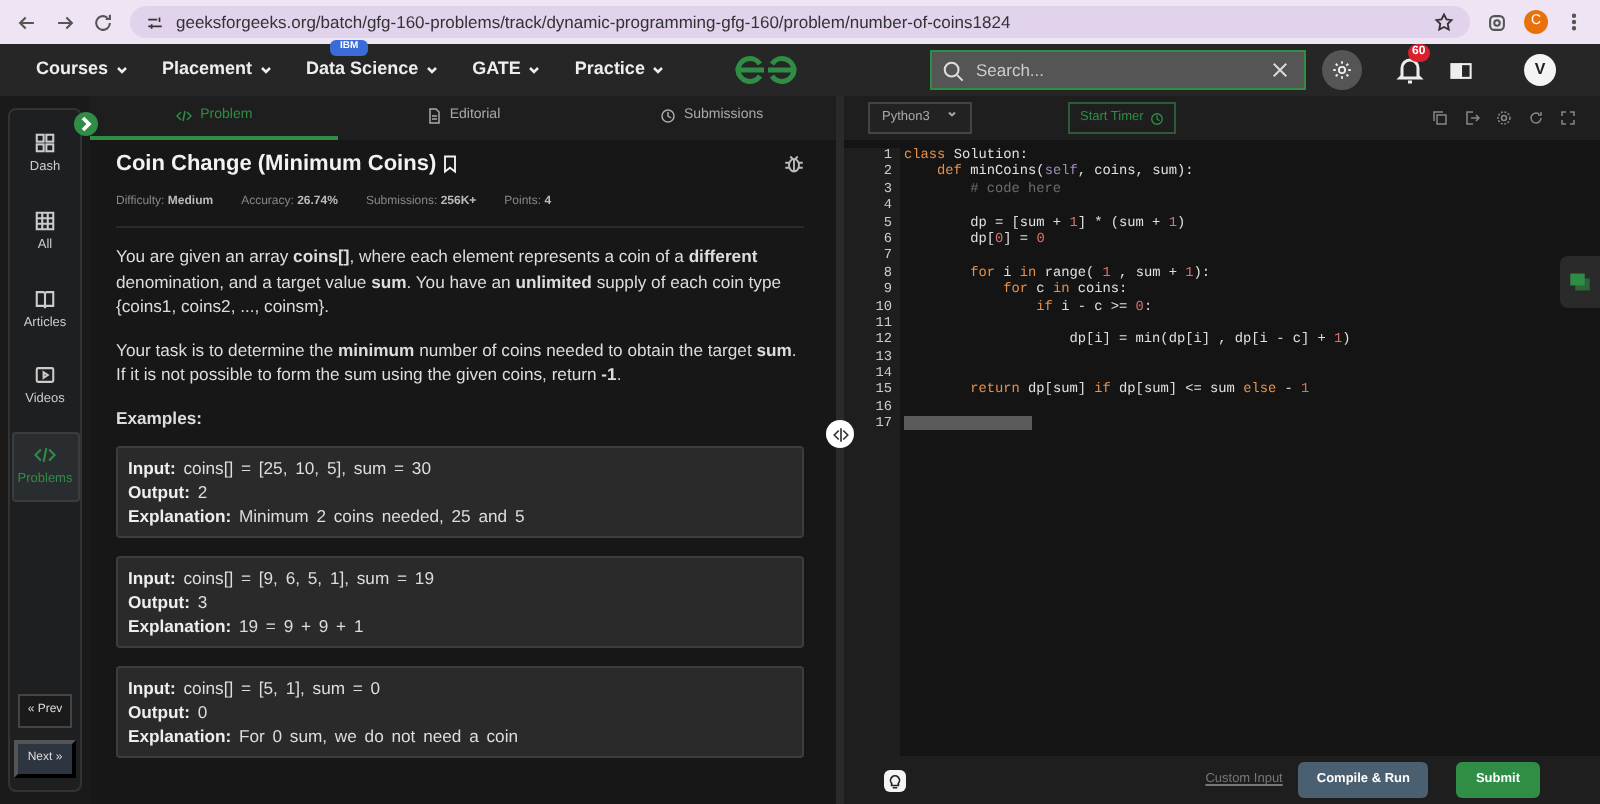  What do you see at coordinates (457, 362) in the screenshot?
I see `problem-description: Your task is to determine the minimum number of coins needed to obtain the target sum. If it is not possible to form the sum using the given coins, return -1.` at bounding box center [457, 362].